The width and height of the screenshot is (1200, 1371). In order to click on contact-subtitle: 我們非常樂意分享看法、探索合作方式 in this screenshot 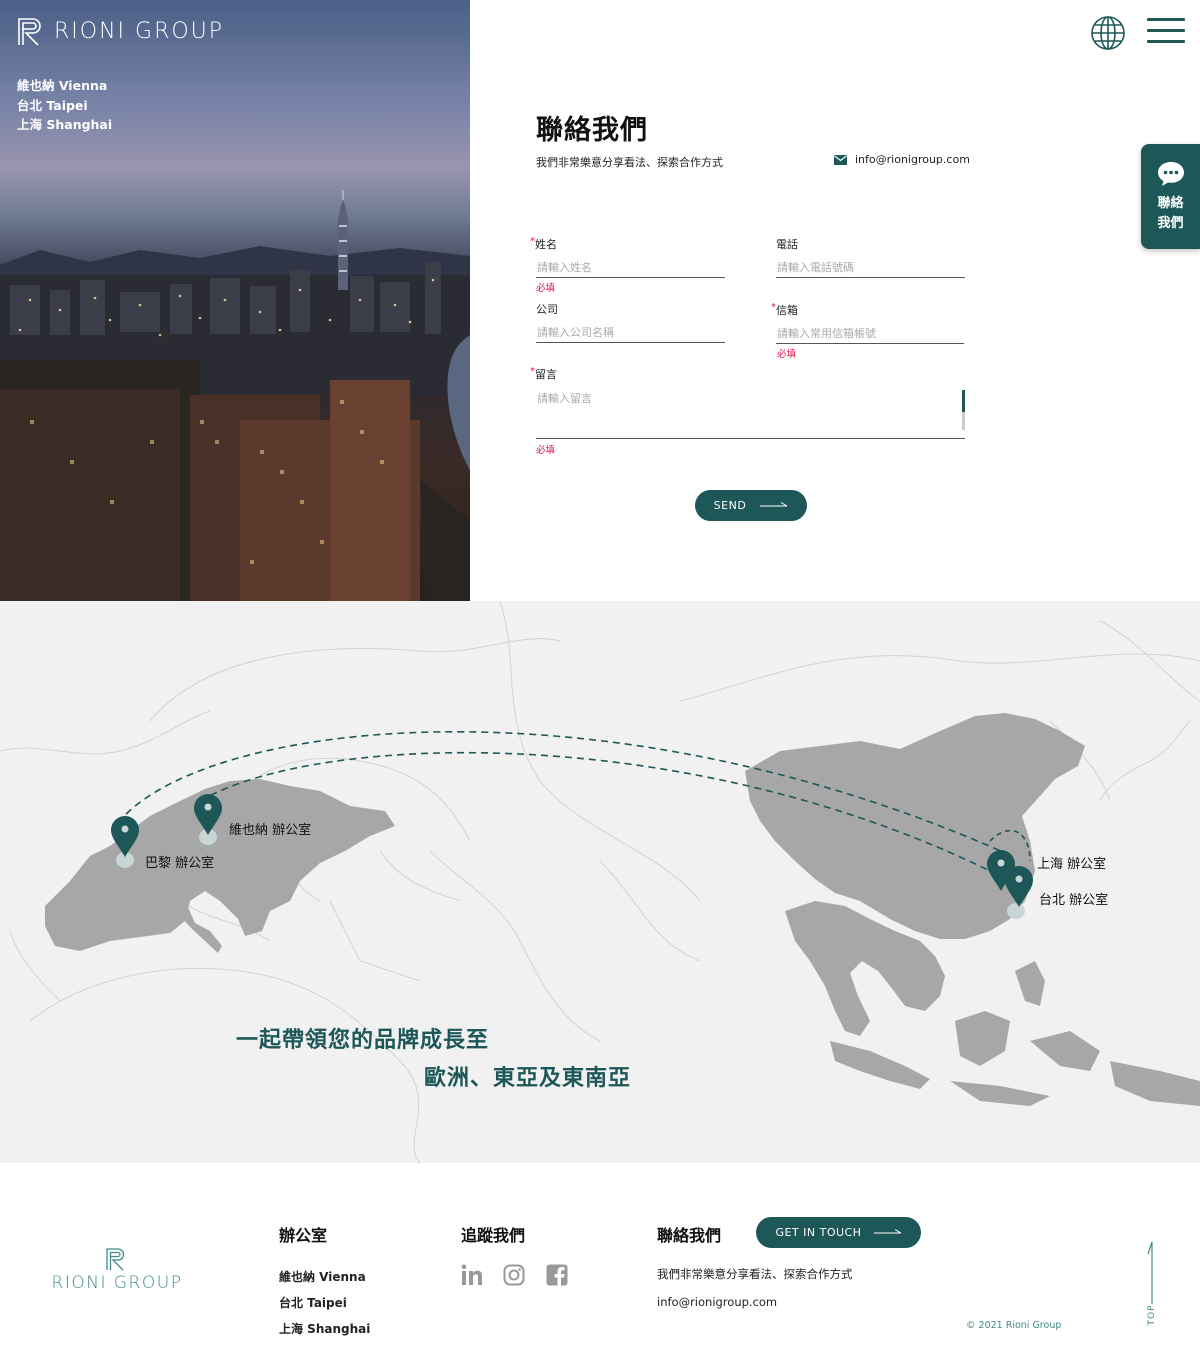, I will do `click(629, 162)`.